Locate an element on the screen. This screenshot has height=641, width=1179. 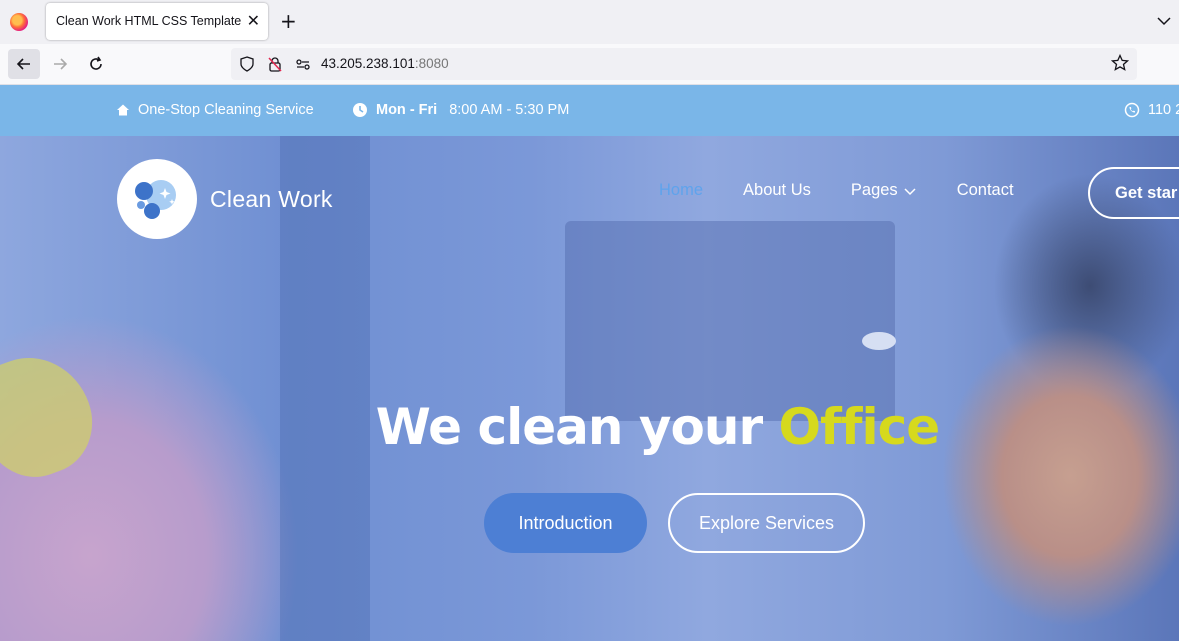
browser-tab-bar: Clean Work HTML CSS Template ✕ + is located at coordinates (589, 22).